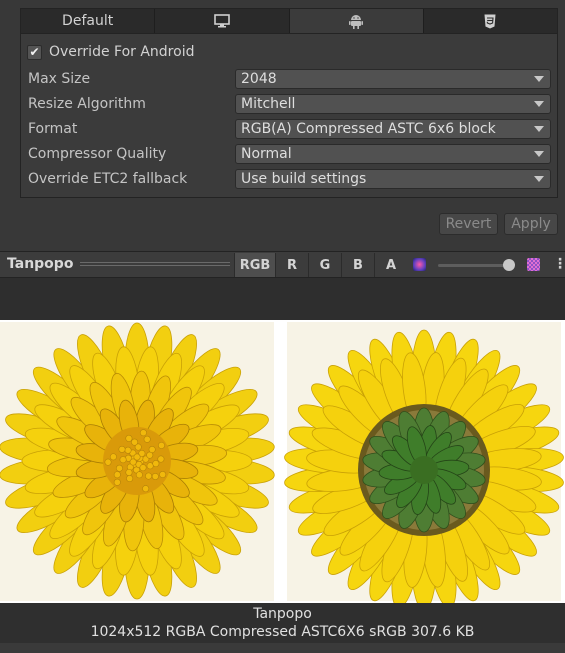  What do you see at coordinates (97, 153) in the screenshot?
I see `compressor-quality-label: Compressor Quality` at bounding box center [97, 153].